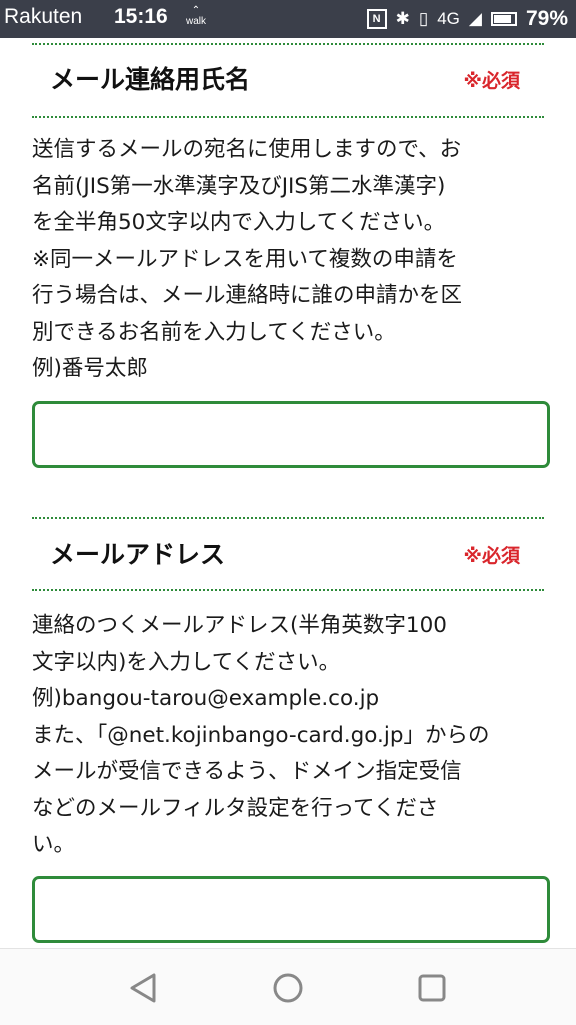  I want to click on battery-icon, so click(503, 19).